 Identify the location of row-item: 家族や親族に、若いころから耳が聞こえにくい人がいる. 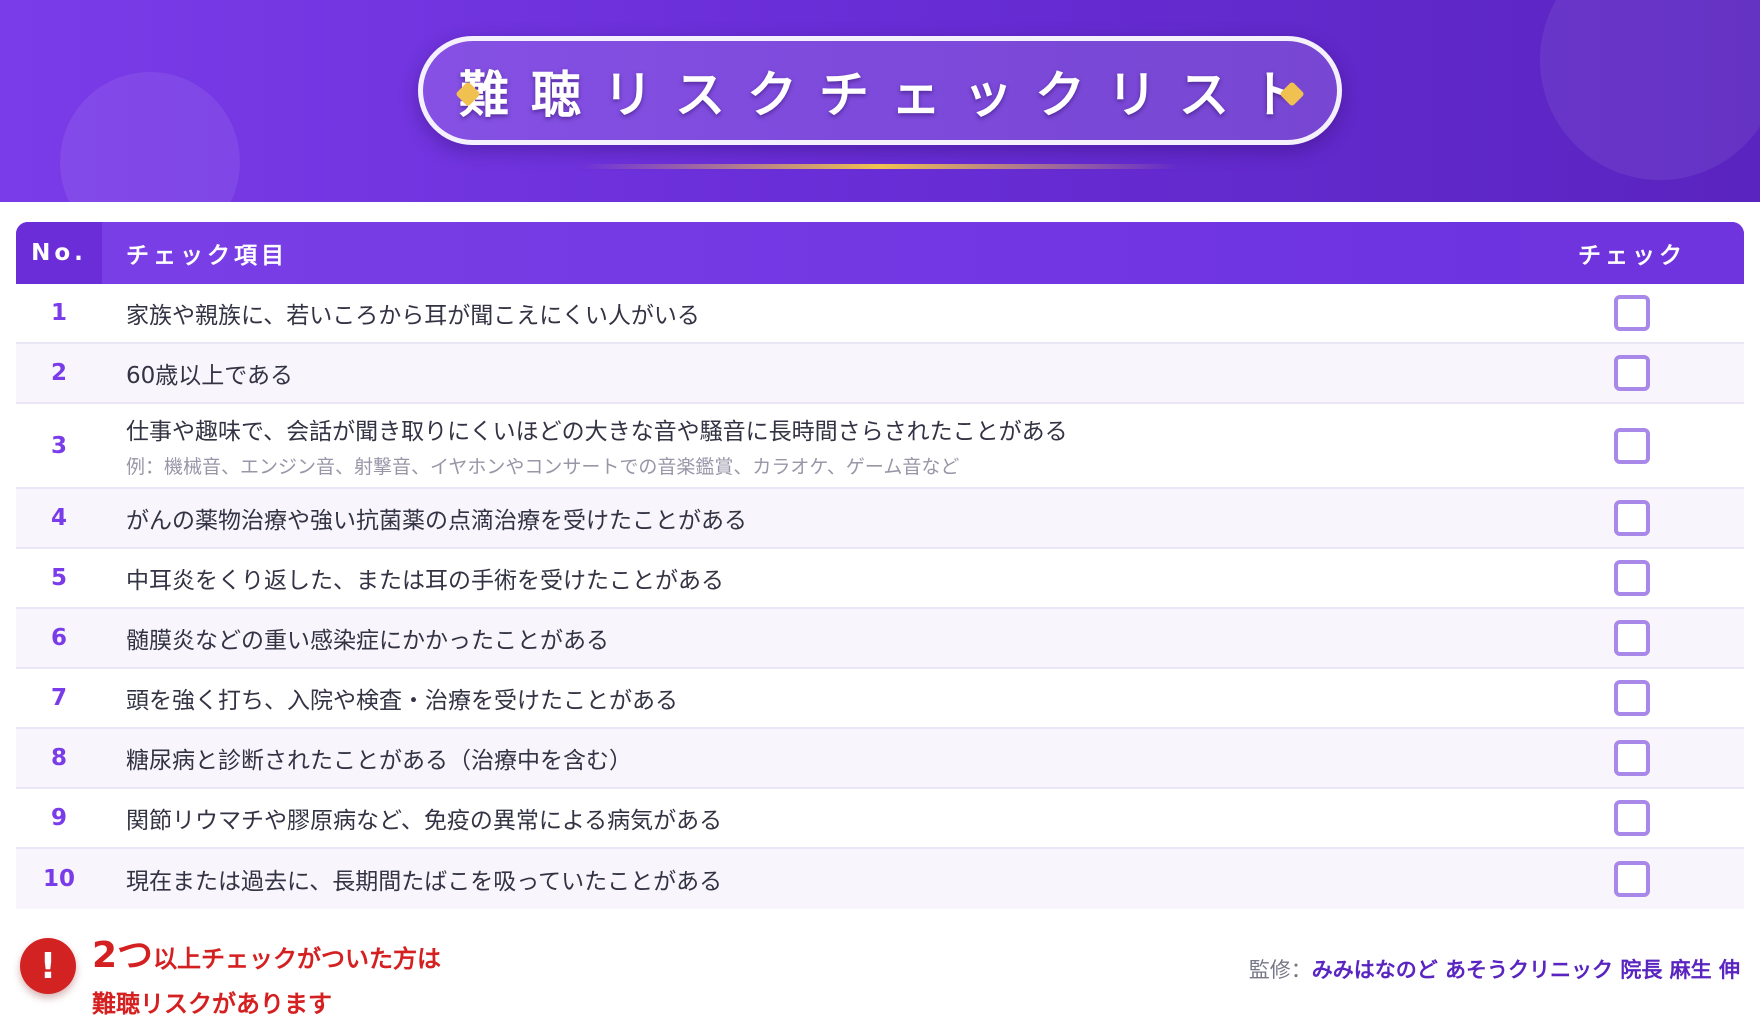
(811, 313).